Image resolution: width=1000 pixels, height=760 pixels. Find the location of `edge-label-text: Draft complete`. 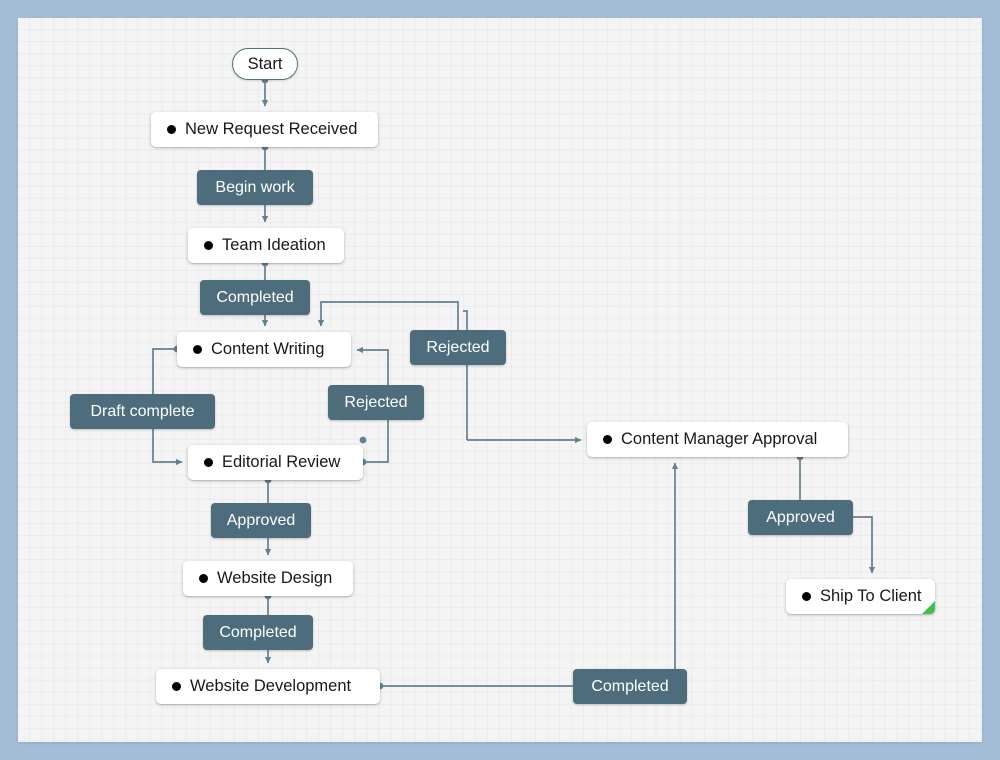

edge-label-text: Draft complete is located at coordinates (142, 411).